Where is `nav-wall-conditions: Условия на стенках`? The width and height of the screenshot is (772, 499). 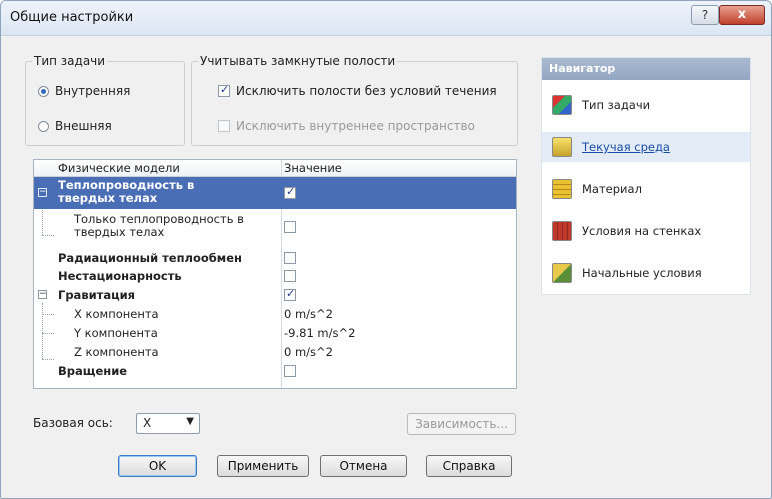 nav-wall-conditions: Условия на стенках is located at coordinates (646, 231).